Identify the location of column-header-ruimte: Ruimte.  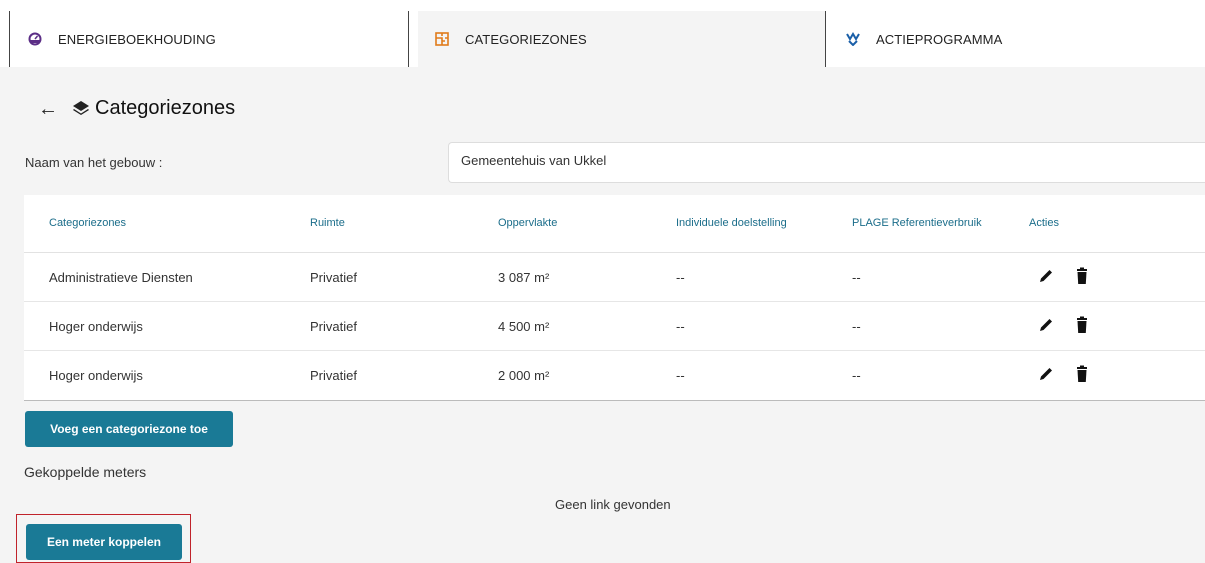
(327, 223).